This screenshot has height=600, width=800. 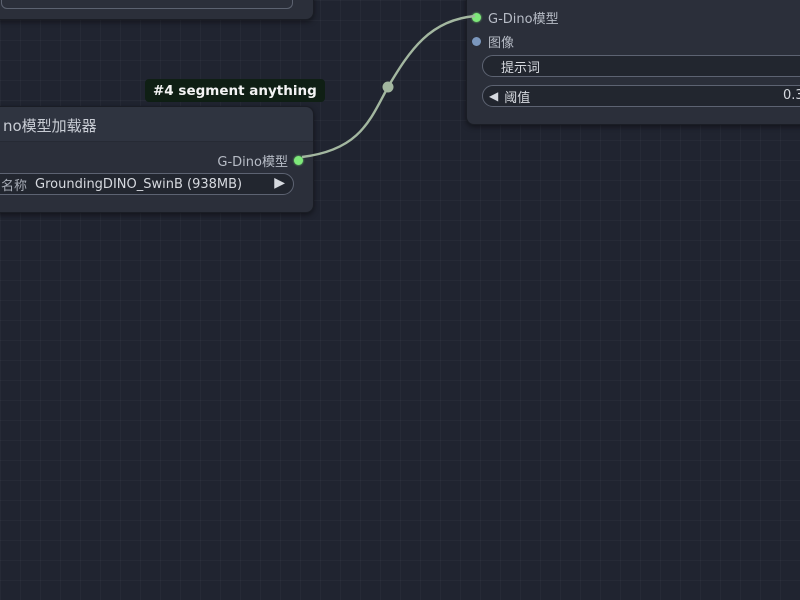 What do you see at coordinates (50, 126) in the screenshot?
I see `node-title: no模型加载器` at bounding box center [50, 126].